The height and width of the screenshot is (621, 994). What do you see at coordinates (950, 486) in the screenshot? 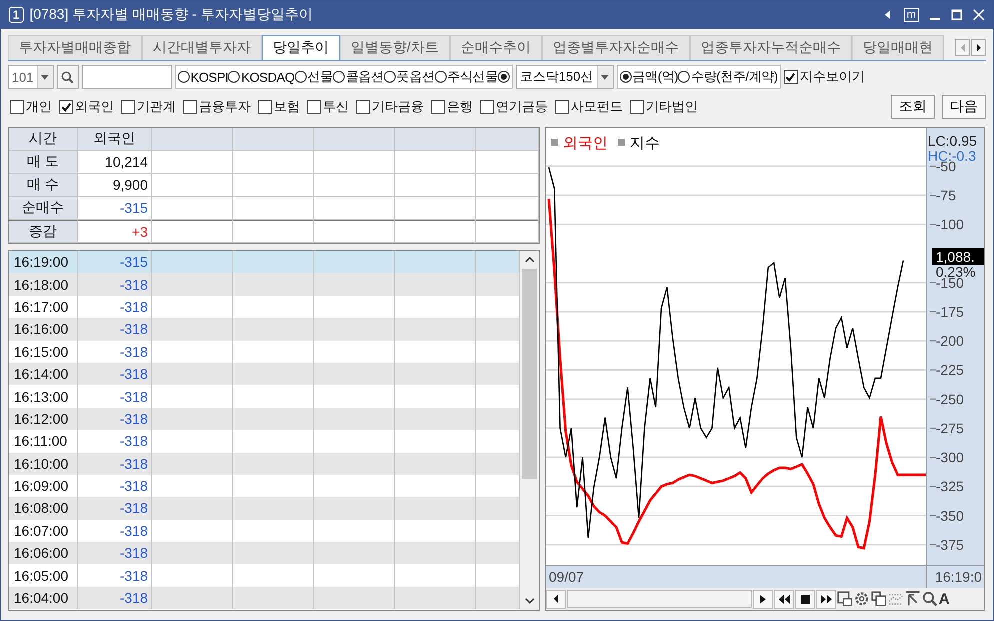
I see `axis-label: -325` at bounding box center [950, 486].